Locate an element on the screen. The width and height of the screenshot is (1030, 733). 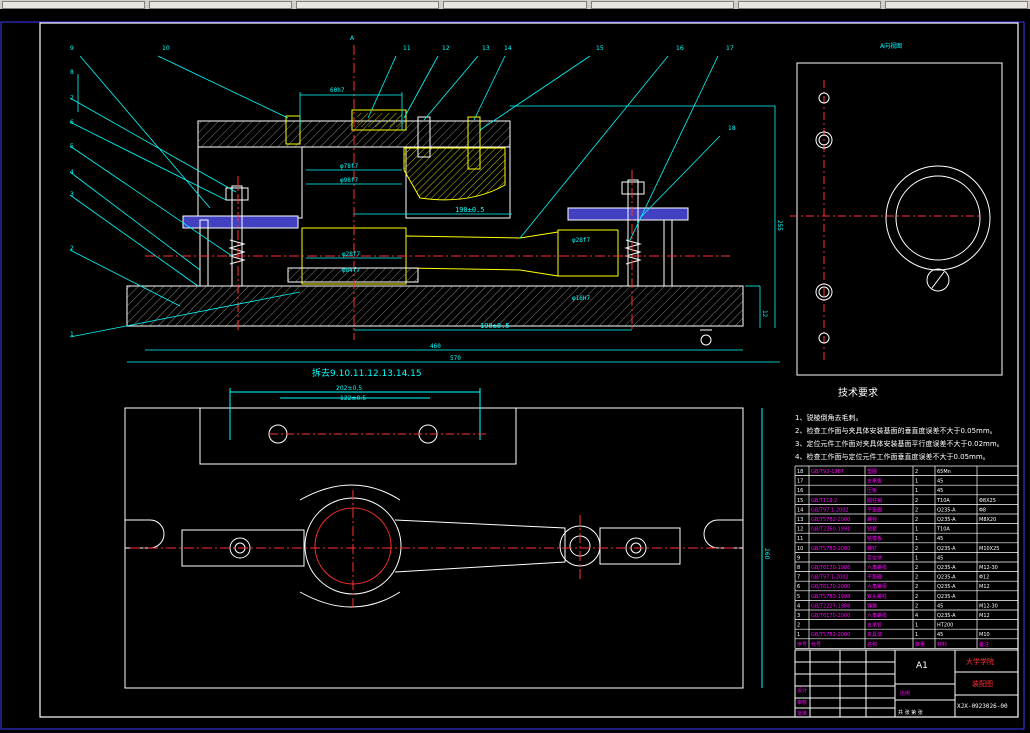
bom-cell-code: GB/T6170-2000 is located at coordinates (830, 616).